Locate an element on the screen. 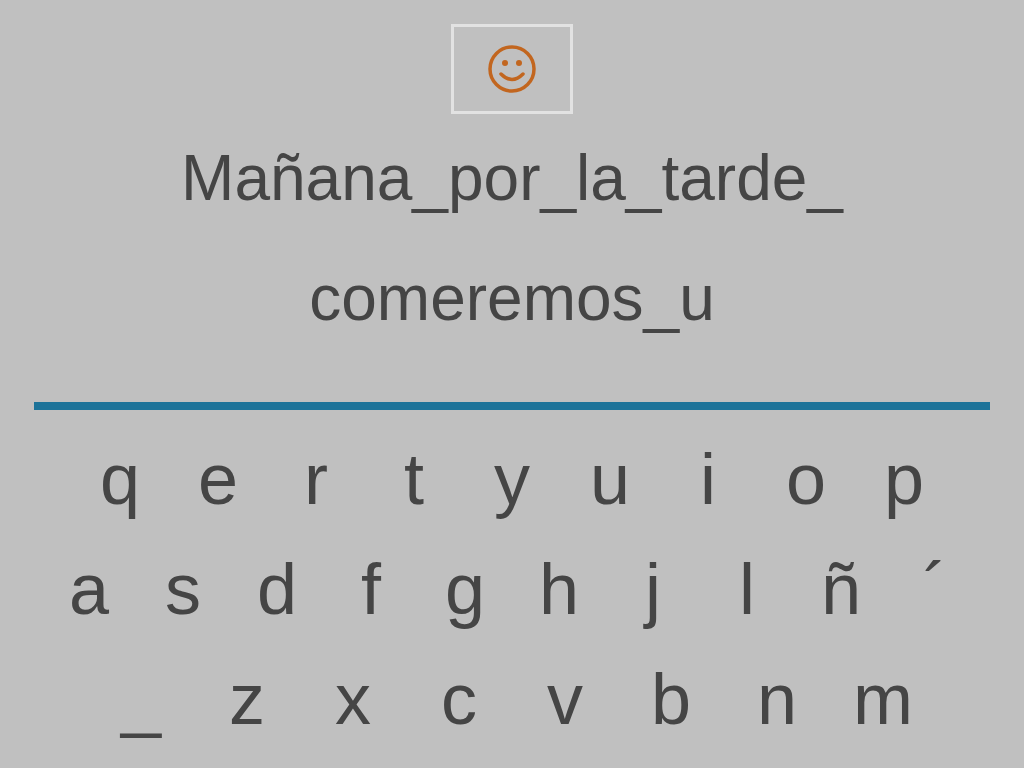 The height and width of the screenshot is (768, 1024). letter-key: x is located at coordinates (353, 699).